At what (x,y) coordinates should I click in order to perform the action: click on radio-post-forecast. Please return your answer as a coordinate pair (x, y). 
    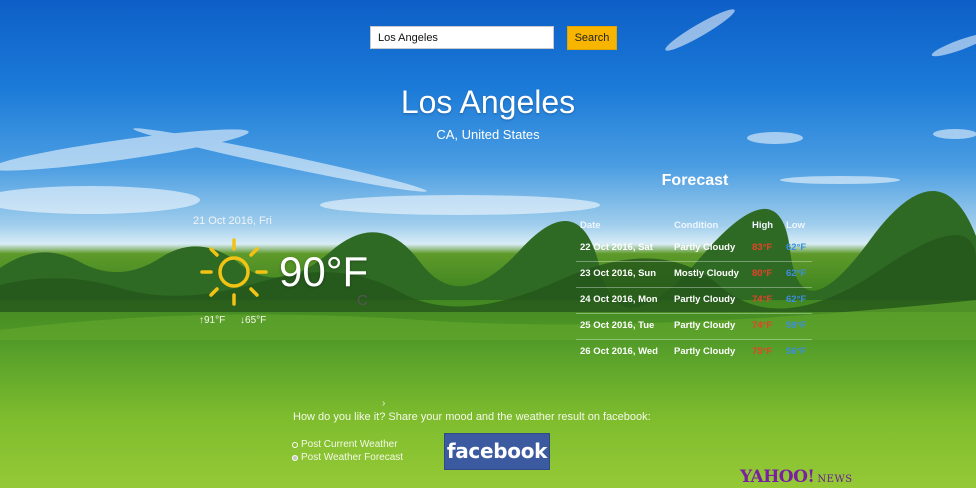
    Looking at the image, I should click on (295, 457).